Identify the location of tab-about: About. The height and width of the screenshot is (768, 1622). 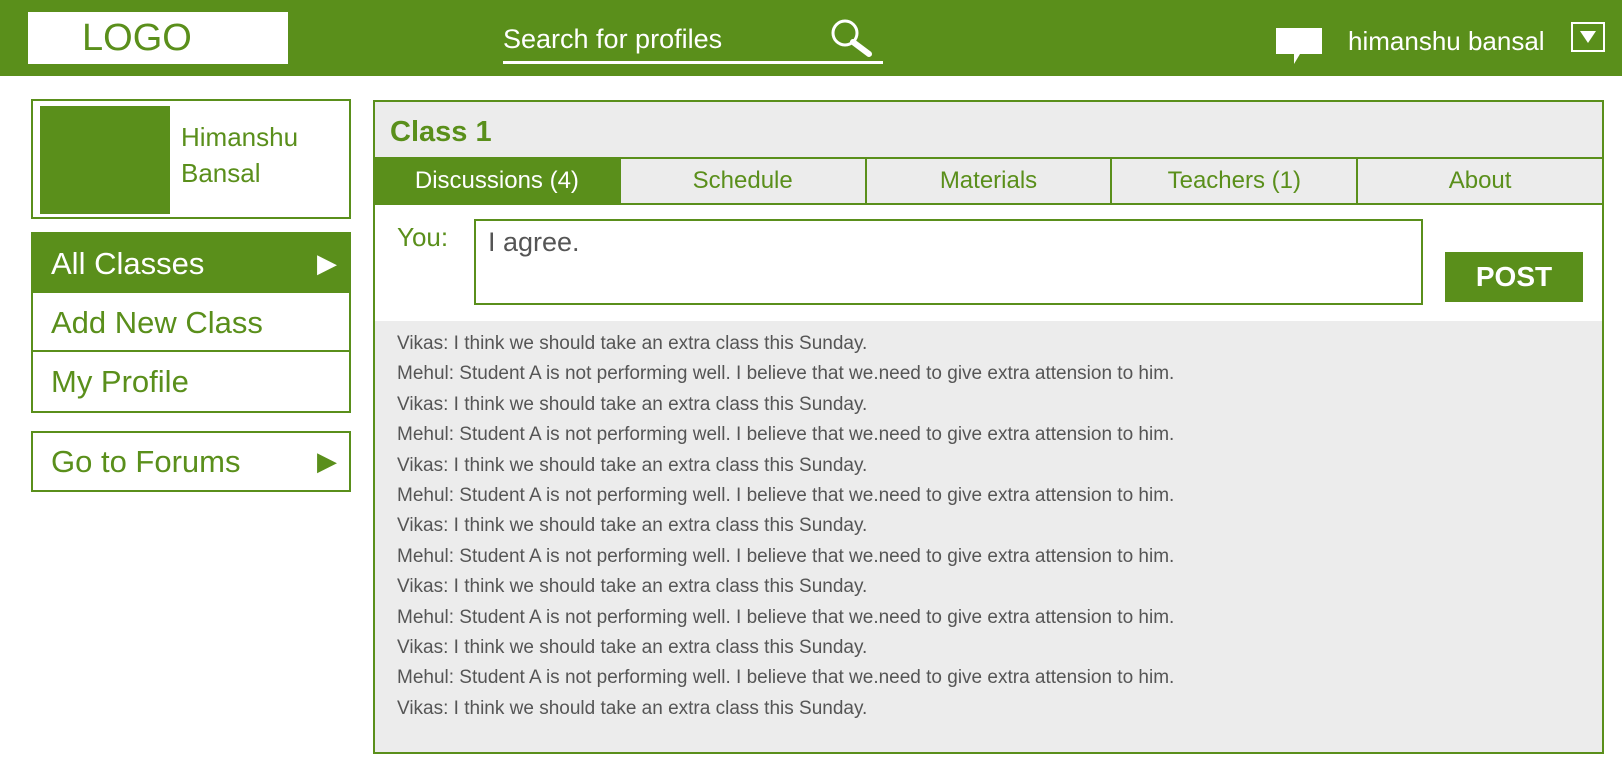
(1480, 181).